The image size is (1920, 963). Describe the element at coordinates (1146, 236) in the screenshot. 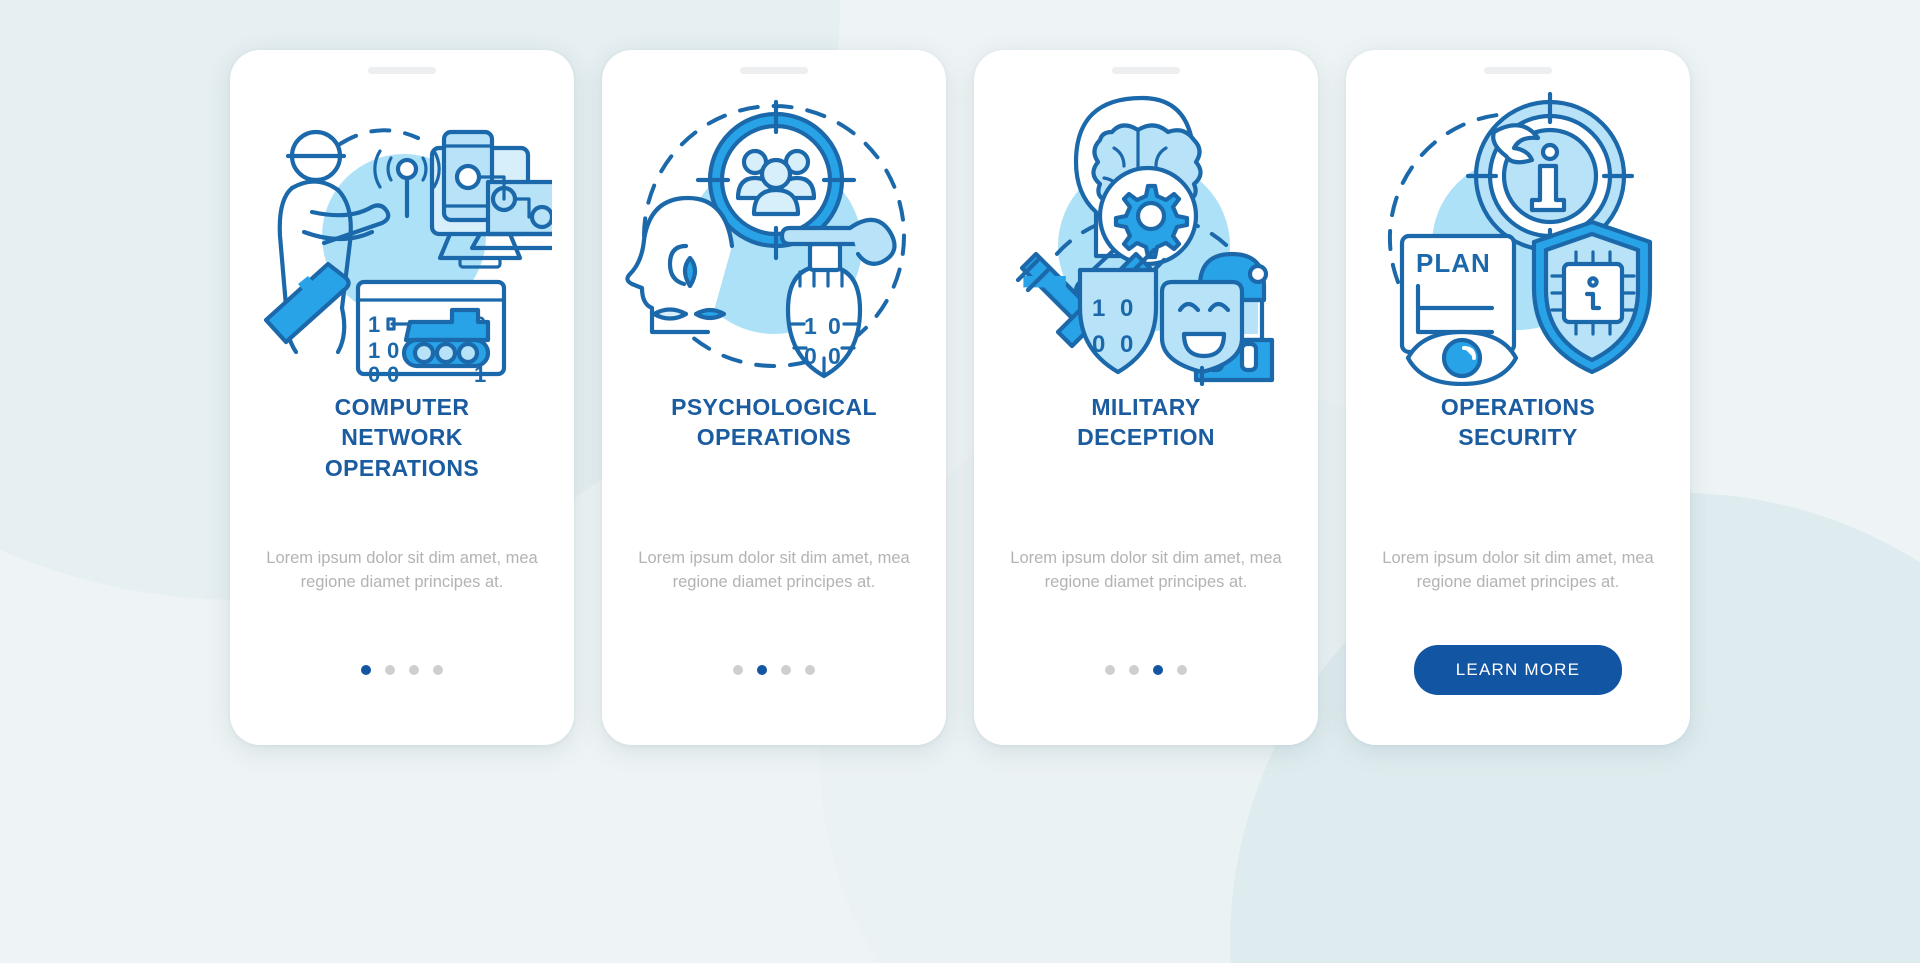

I see `brain-gear-swords-shield-mask-soldier-illustration: 1 0 0 0` at that location.